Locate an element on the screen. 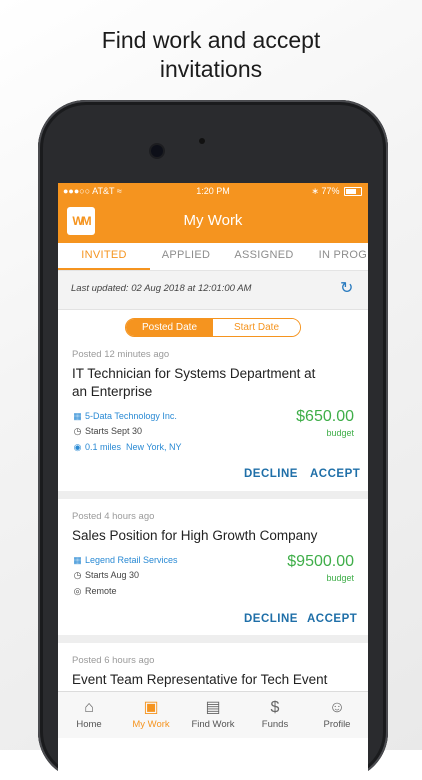 Image resolution: width=422 pixels, height=780 pixels. sort-toggle: Posted Date Start Date is located at coordinates (213, 327).